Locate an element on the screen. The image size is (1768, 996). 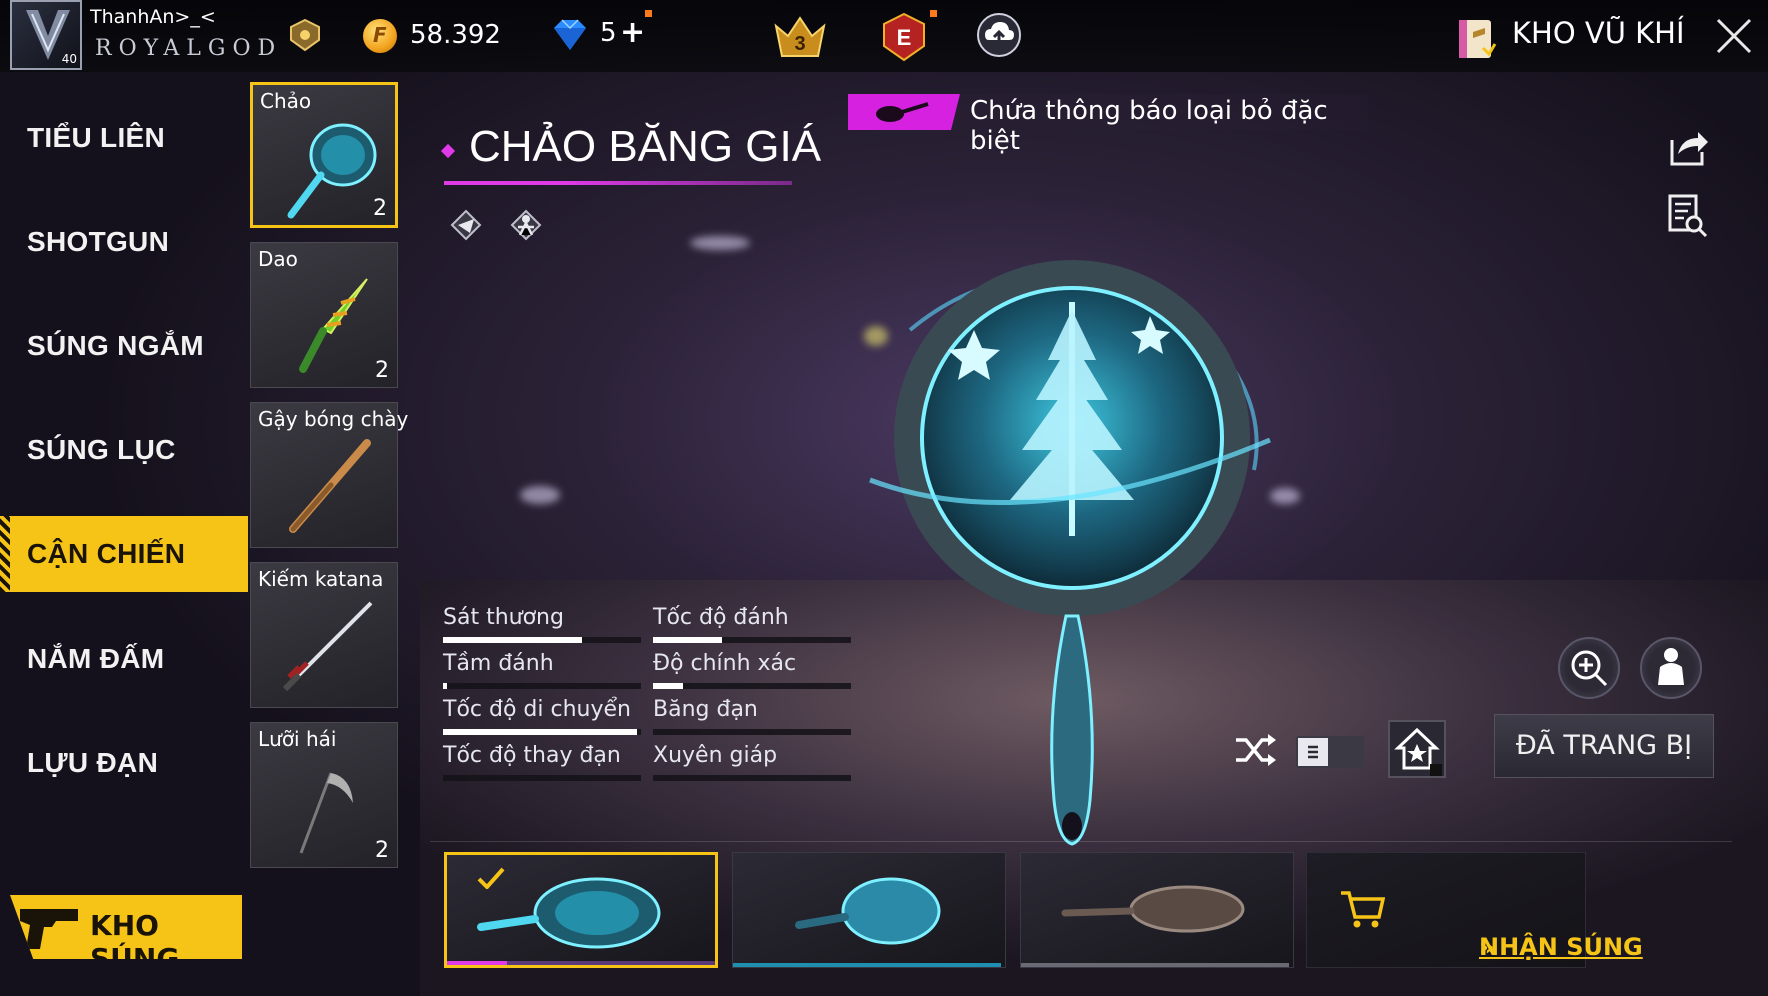
category-sung-luc: SÚNG LỤC is located at coordinates (124, 450).